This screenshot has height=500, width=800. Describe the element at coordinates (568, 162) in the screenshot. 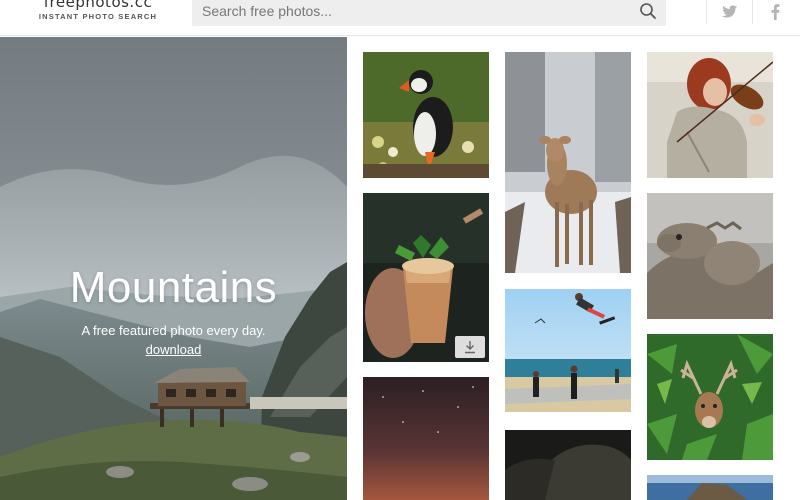

I see `photo-tile-deer-in-snow` at that location.